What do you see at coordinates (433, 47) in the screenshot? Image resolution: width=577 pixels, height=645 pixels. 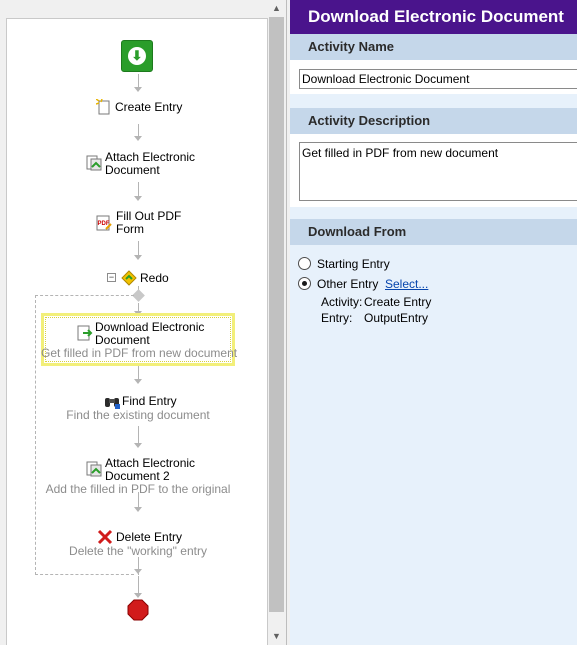 I see `section-header-activity-name: Activity Name` at bounding box center [433, 47].